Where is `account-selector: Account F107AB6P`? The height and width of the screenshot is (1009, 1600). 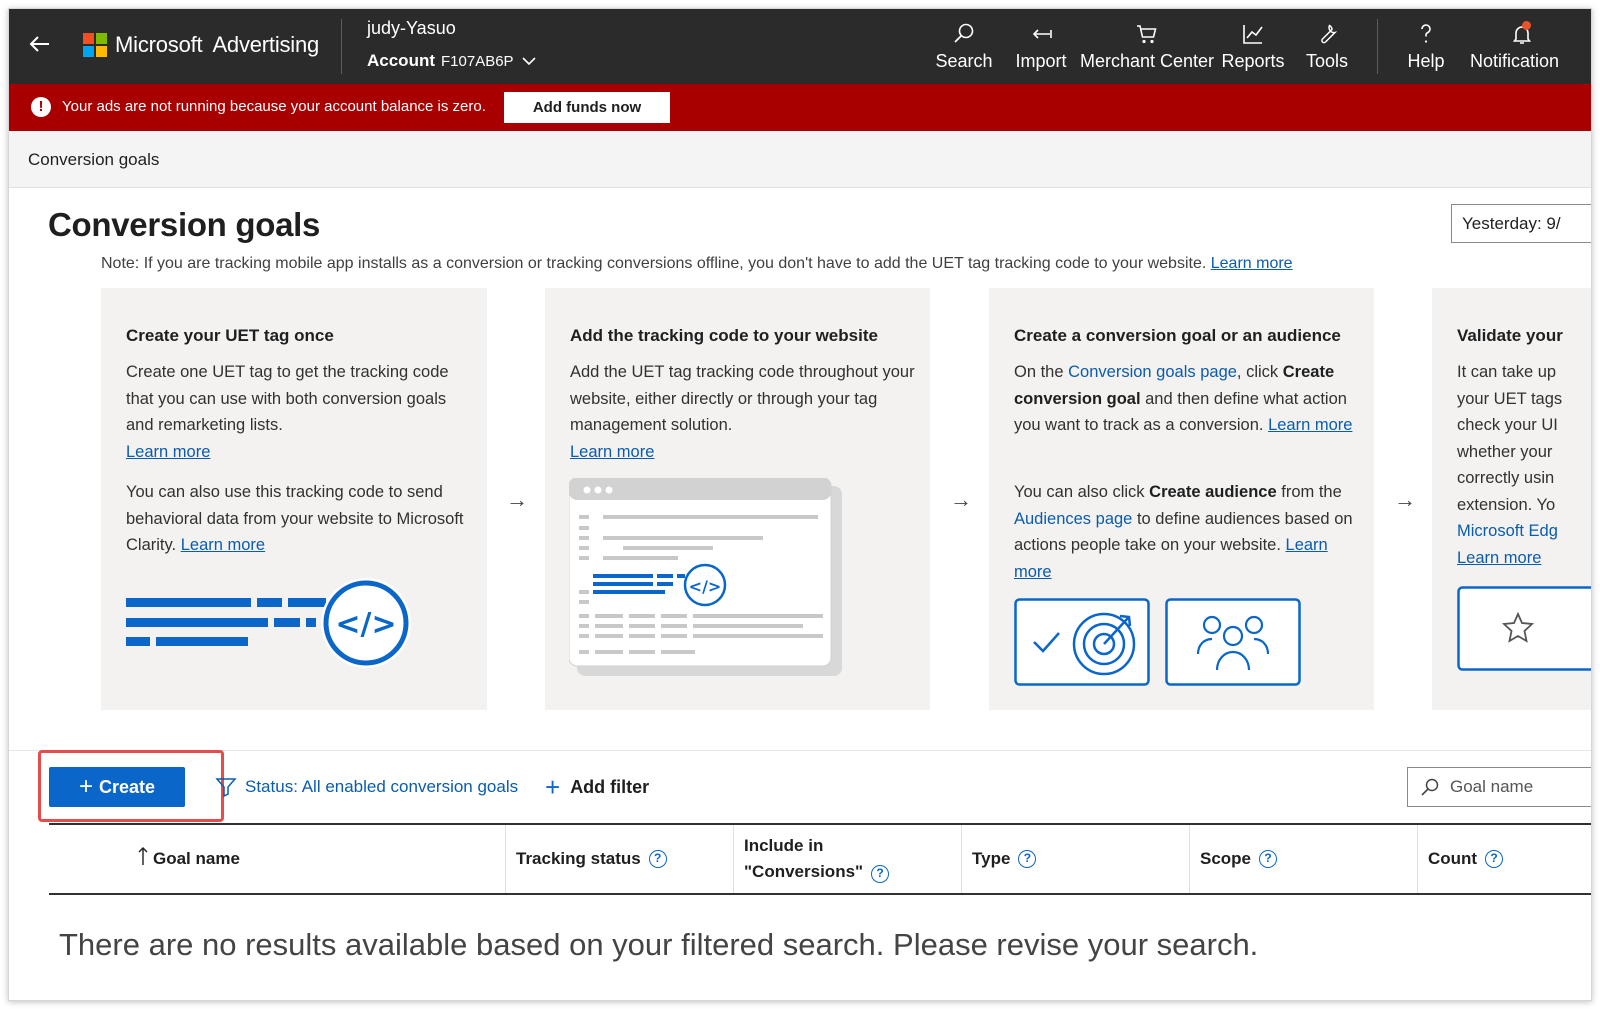
account-selector: Account F107AB6P is located at coordinates (451, 61).